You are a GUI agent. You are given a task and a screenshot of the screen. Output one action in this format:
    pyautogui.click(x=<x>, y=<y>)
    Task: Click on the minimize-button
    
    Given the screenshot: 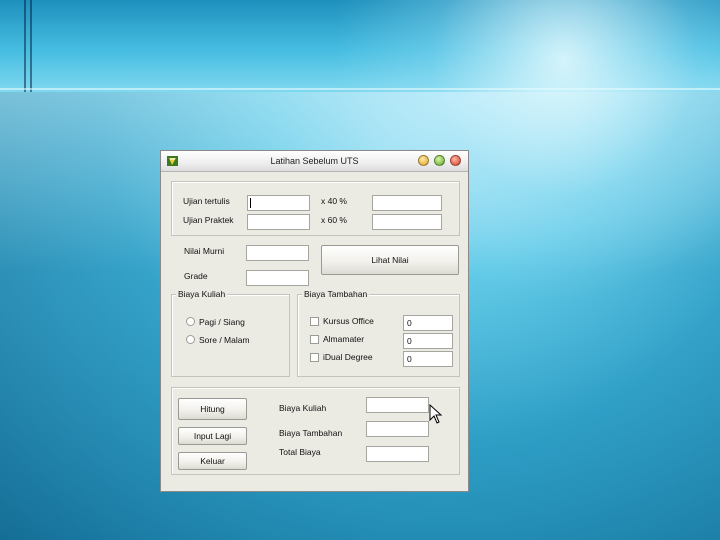 What is the action you would take?
    pyautogui.click(x=423, y=160)
    